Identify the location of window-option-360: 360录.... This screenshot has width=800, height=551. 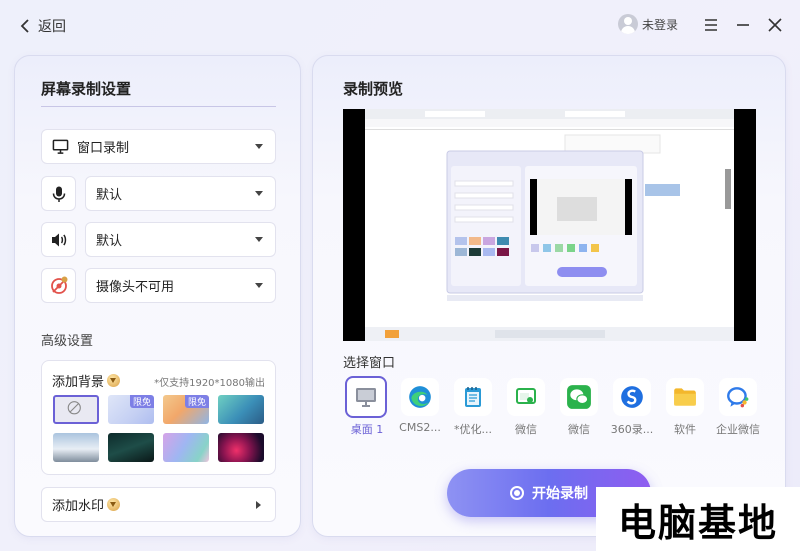
(632, 408).